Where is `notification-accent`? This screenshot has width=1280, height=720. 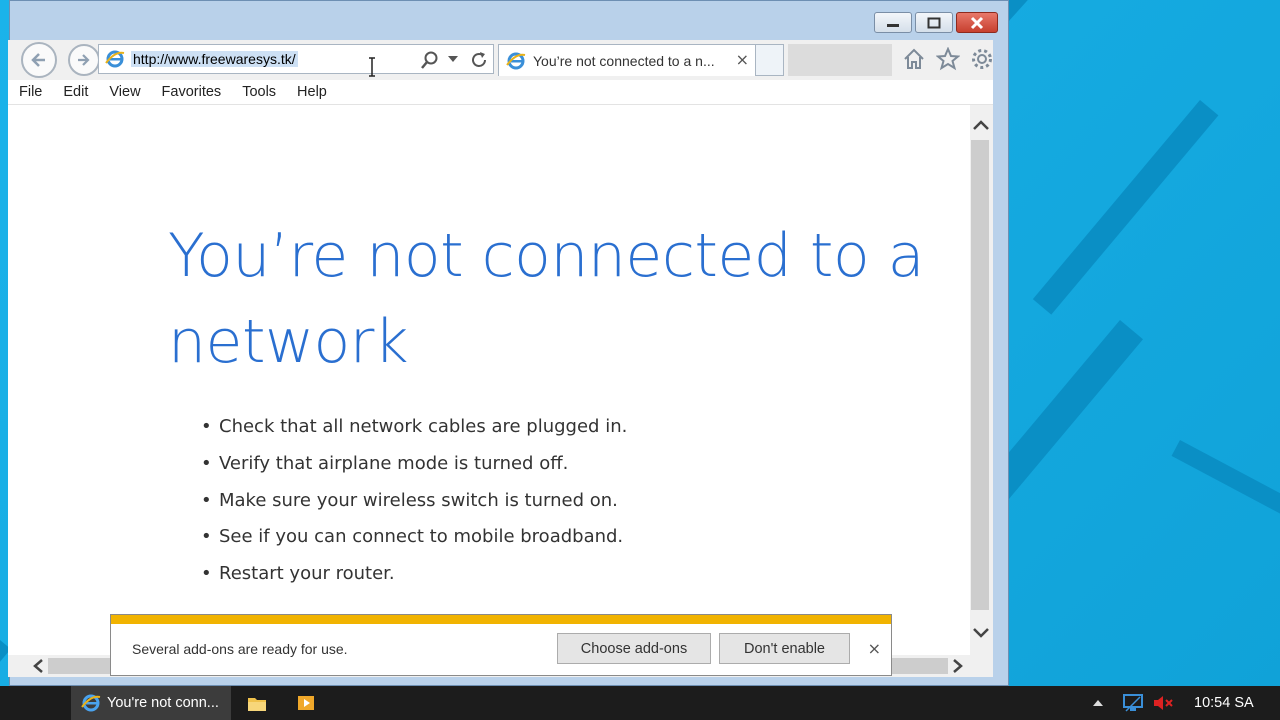
notification-accent is located at coordinates (501, 619).